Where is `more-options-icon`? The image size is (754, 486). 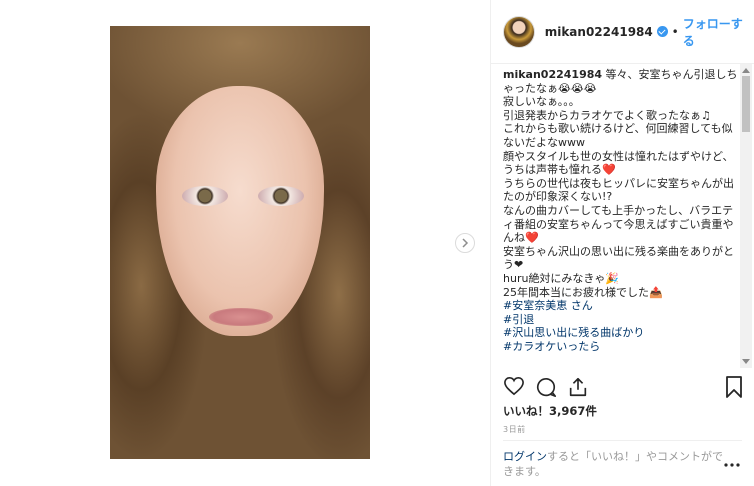 more-options-icon is located at coordinates (732, 461).